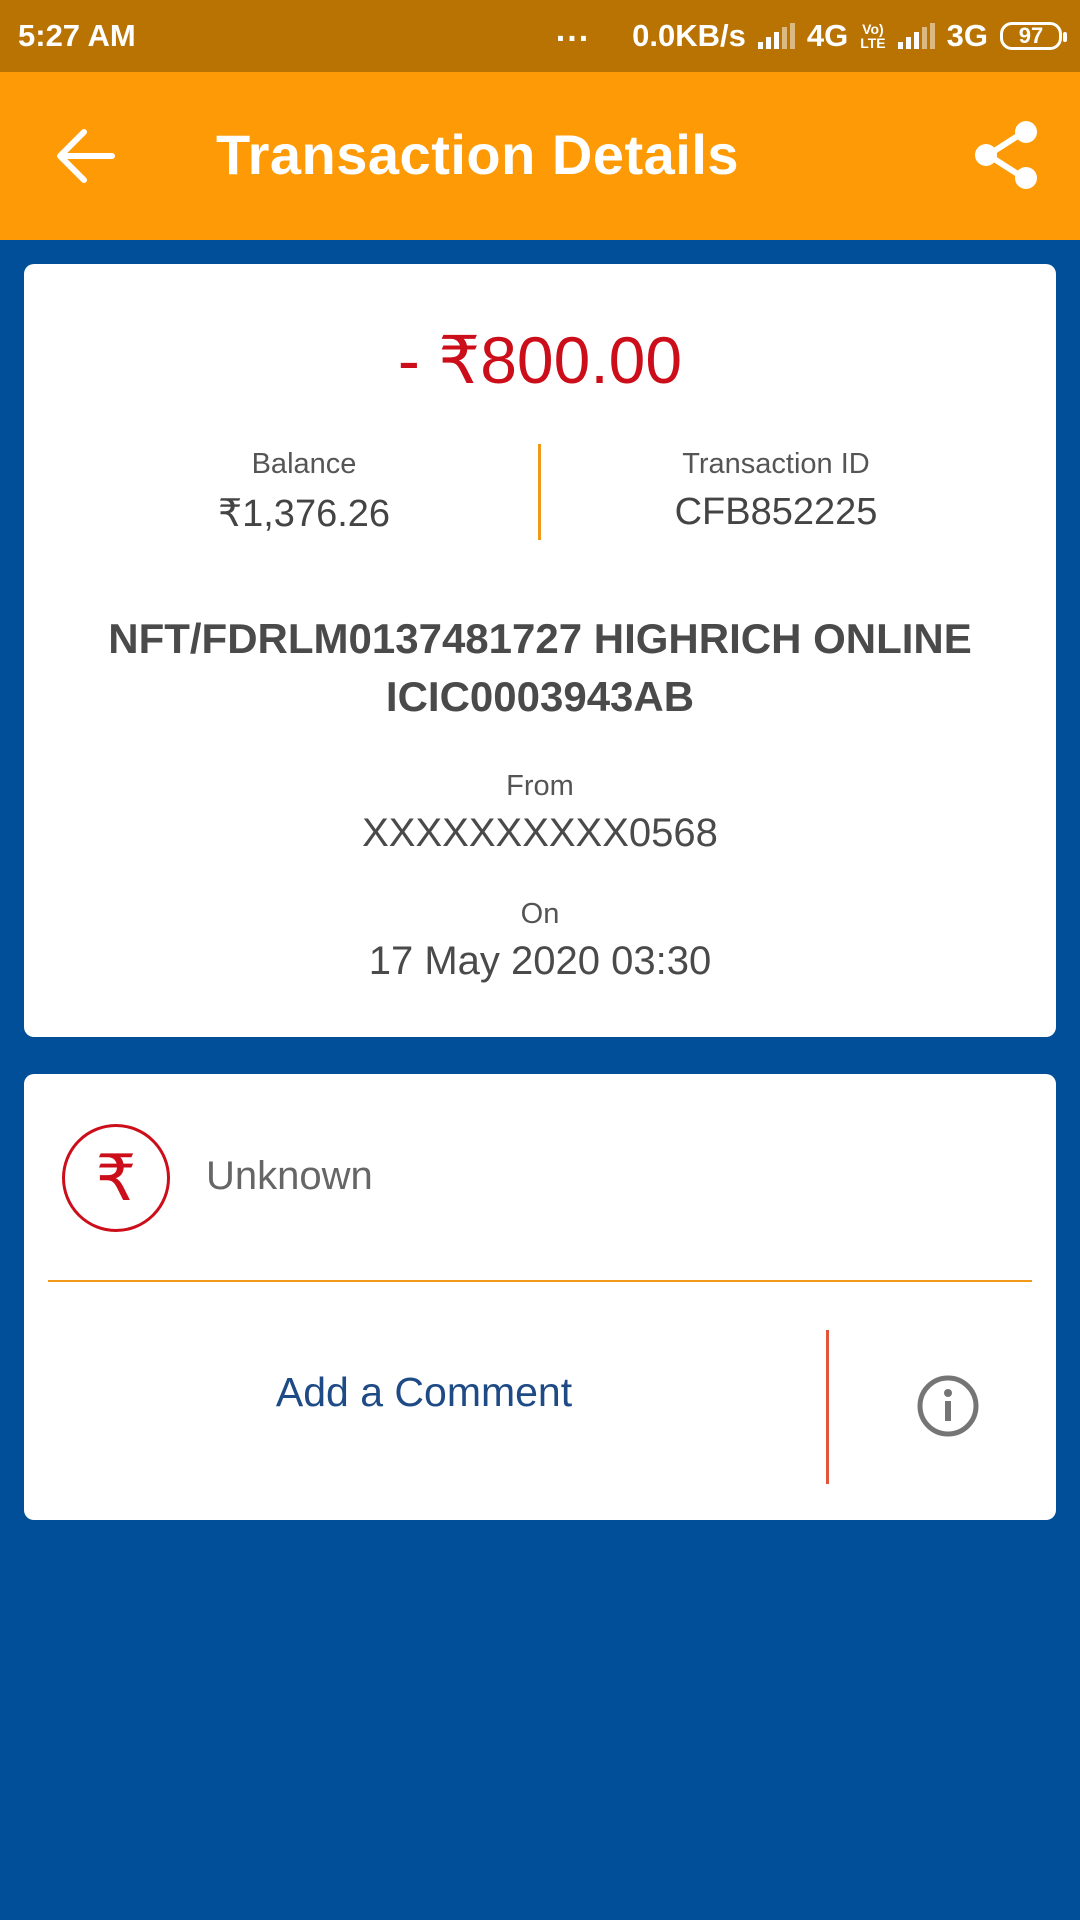  What do you see at coordinates (304, 514) in the screenshot?
I see `balance-value: ₹1,376.26` at bounding box center [304, 514].